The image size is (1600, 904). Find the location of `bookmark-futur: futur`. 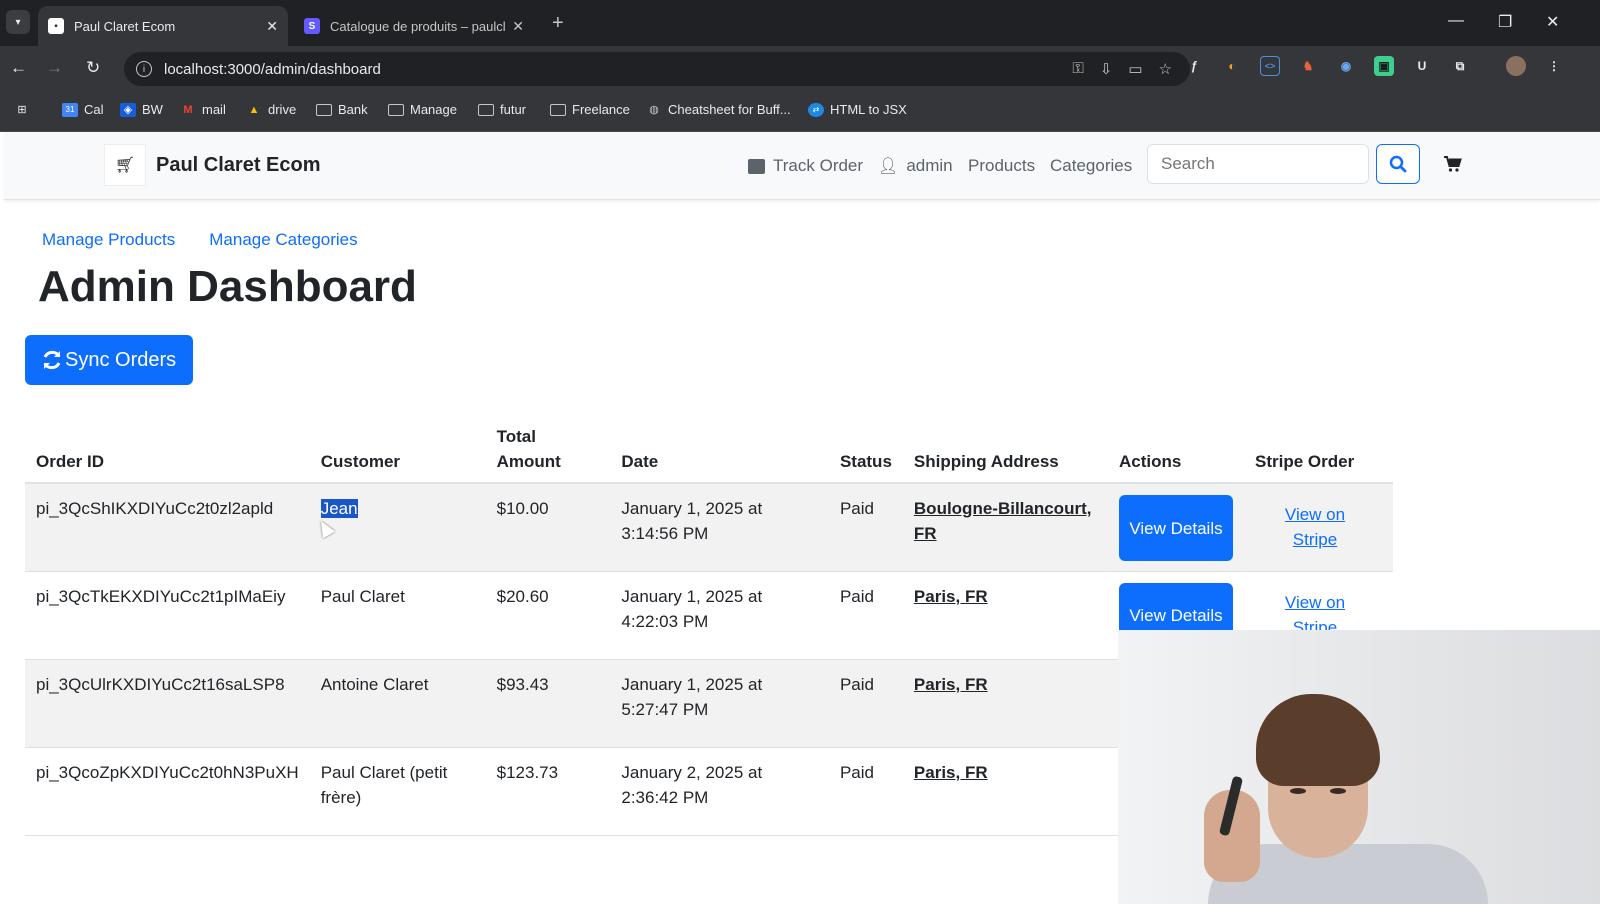

bookmark-futur: futur is located at coordinates (502, 109).